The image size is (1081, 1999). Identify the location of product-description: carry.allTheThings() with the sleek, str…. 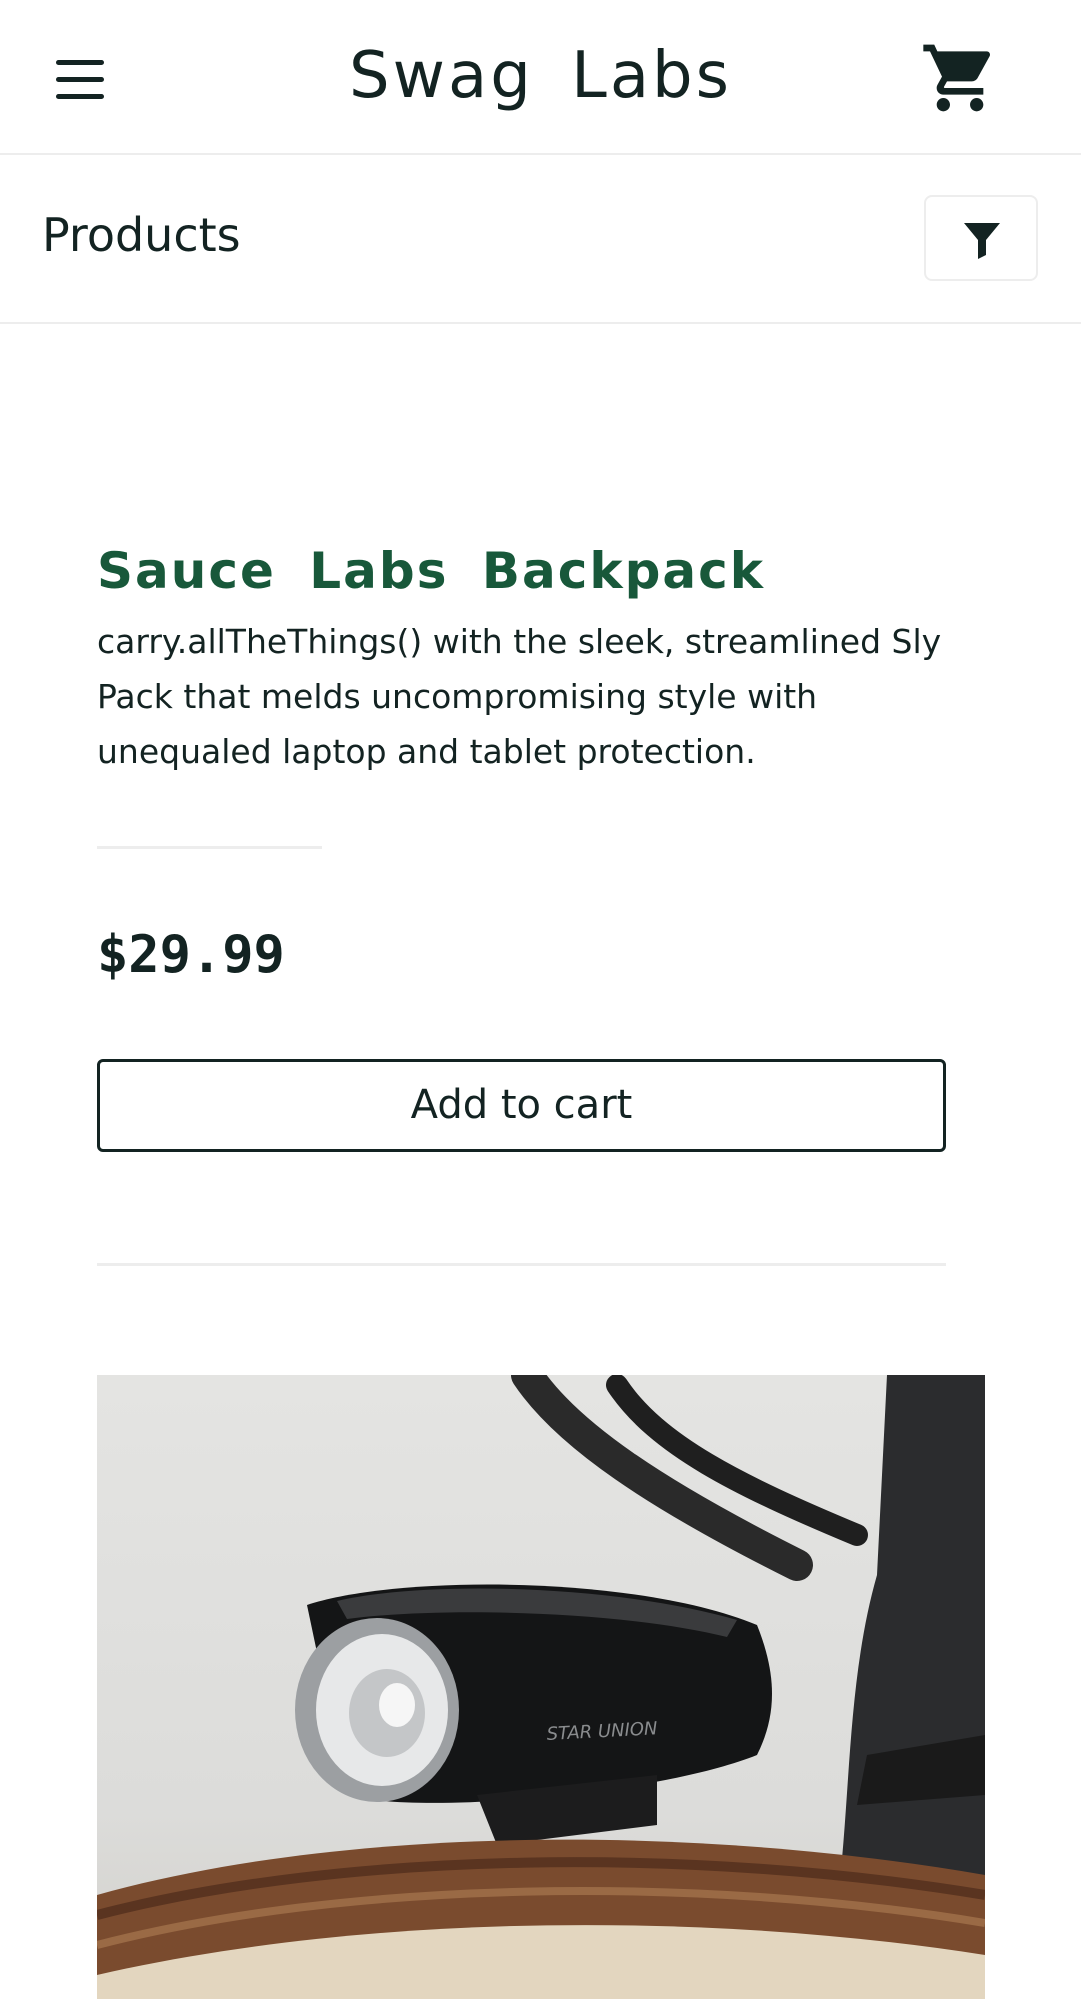
(519, 696).